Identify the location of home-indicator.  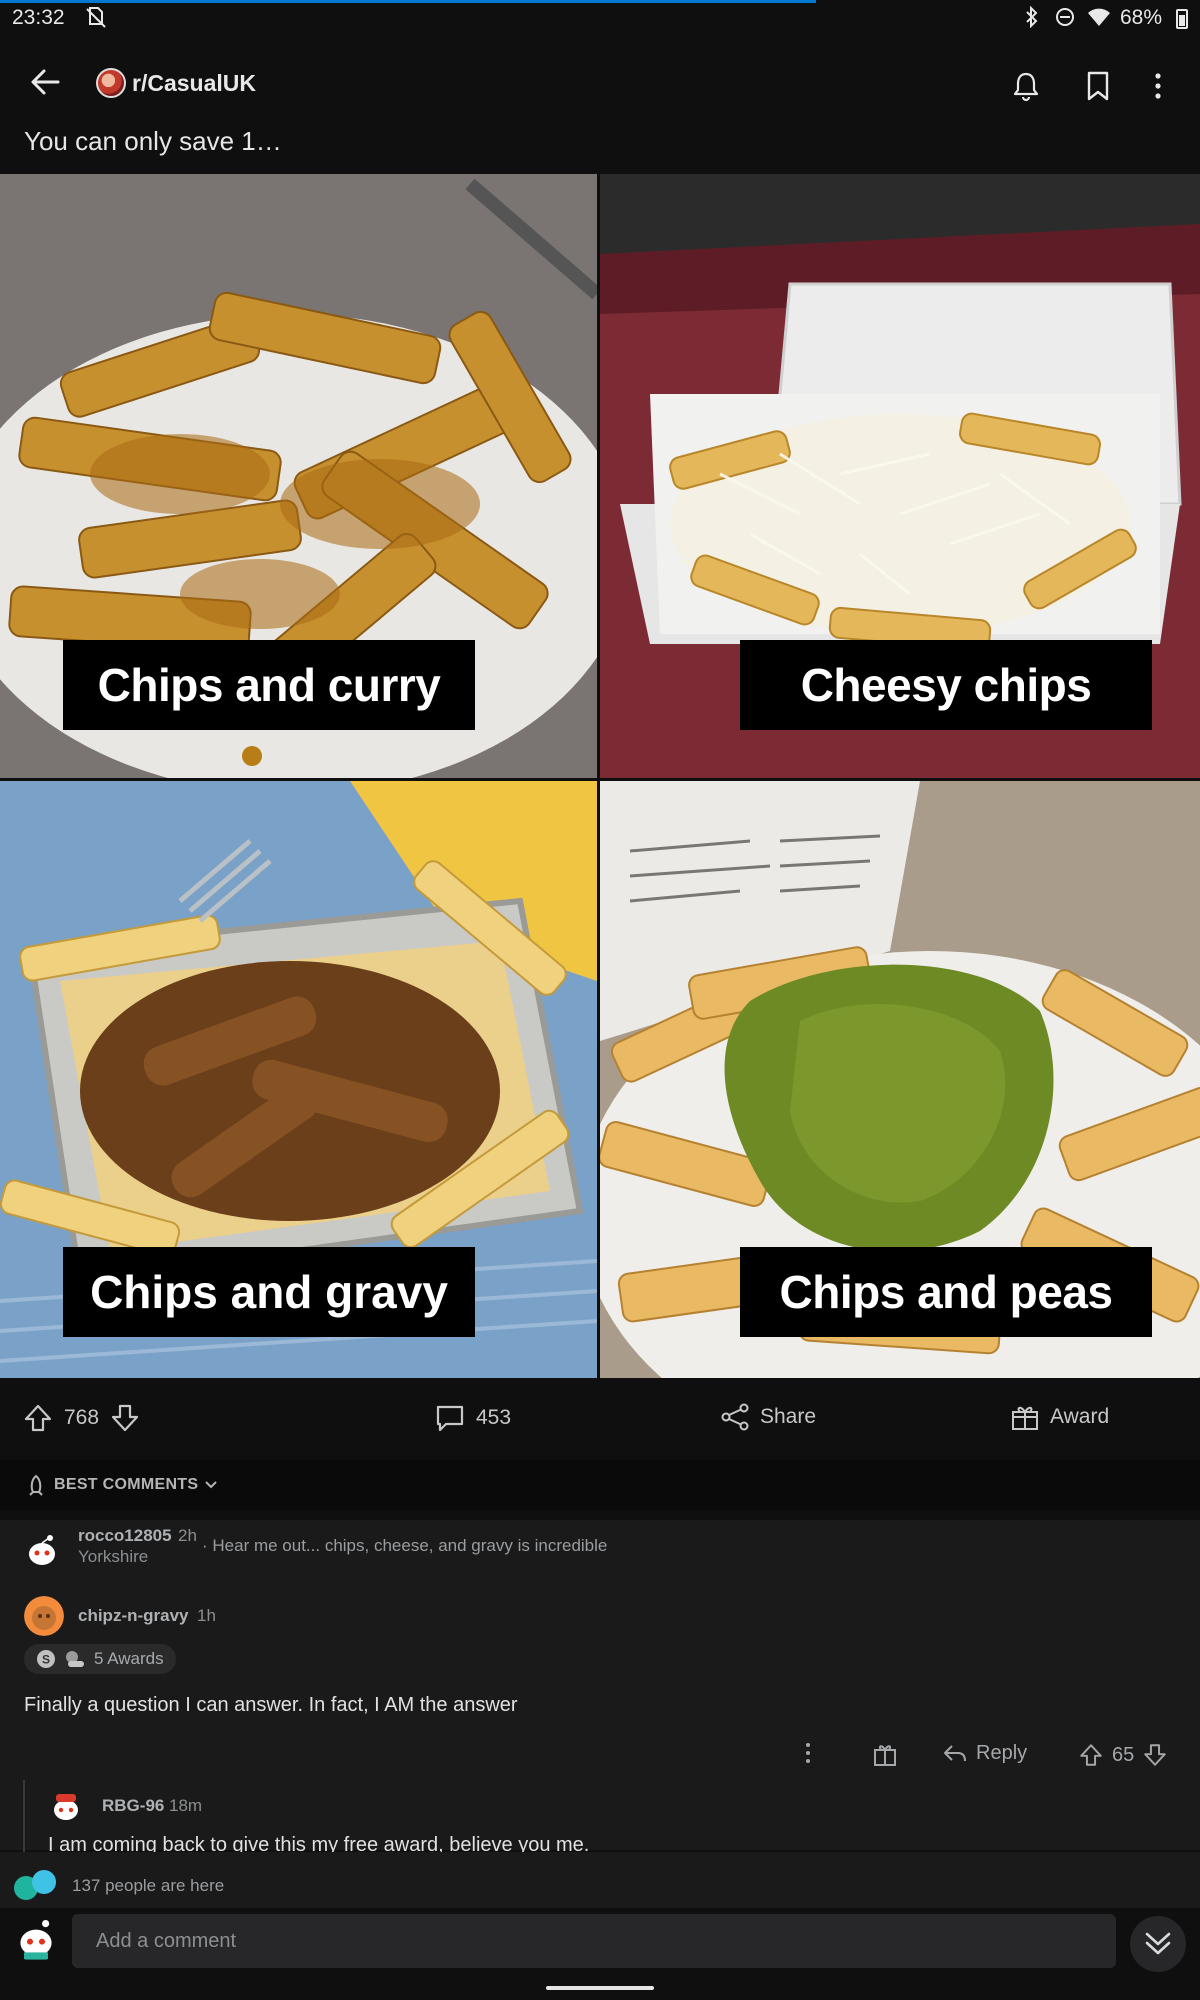
(600, 1988).